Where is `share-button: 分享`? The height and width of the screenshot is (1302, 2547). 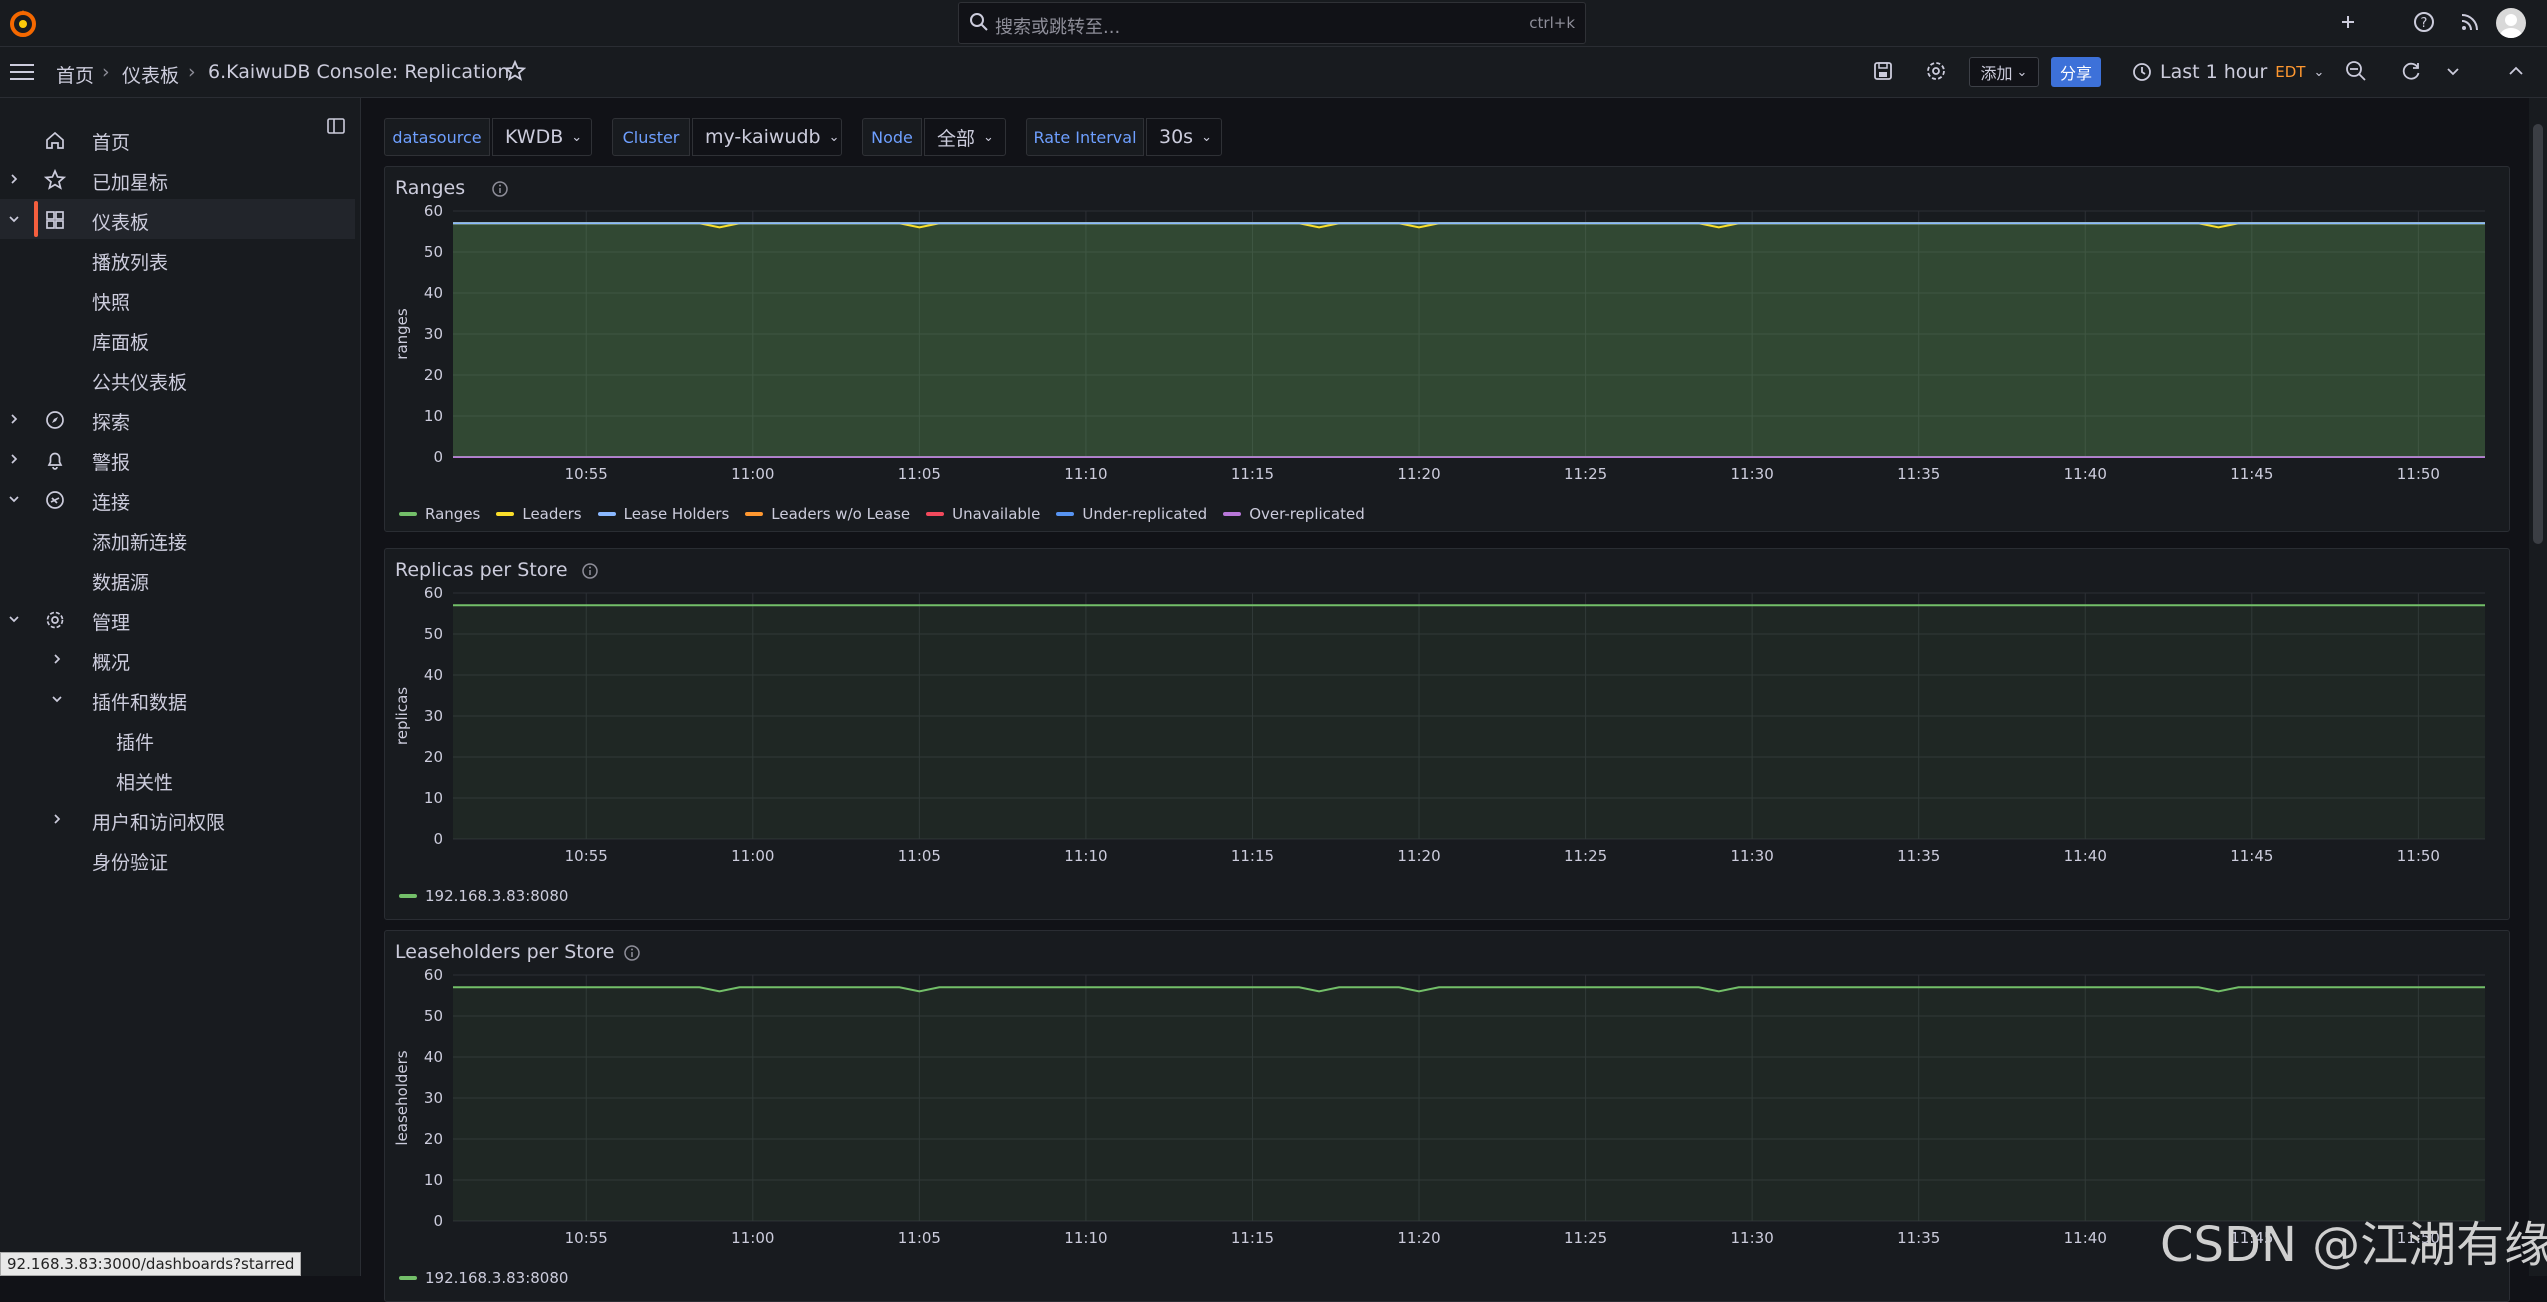 share-button: 分享 is located at coordinates (2076, 72).